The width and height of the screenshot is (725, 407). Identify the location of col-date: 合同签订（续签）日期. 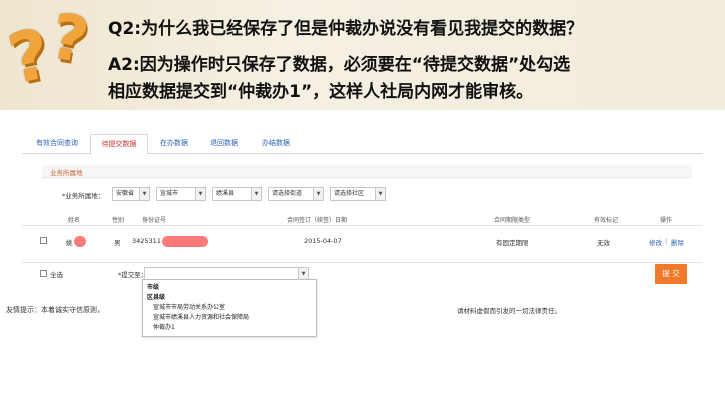
(317, 220).